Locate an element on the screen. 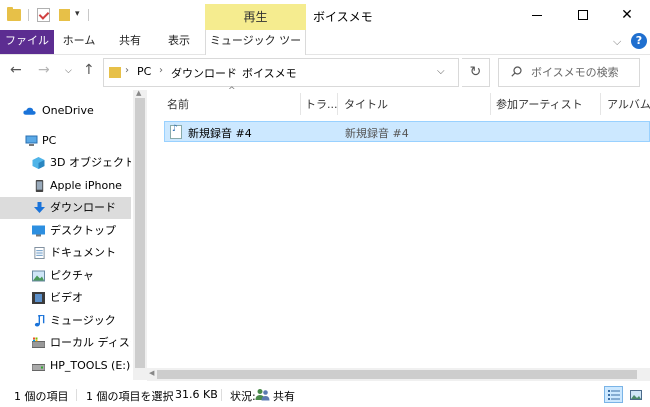 The height and width of the screenshot is (407, 650). minimize-button is located at coordinates (537, 15).